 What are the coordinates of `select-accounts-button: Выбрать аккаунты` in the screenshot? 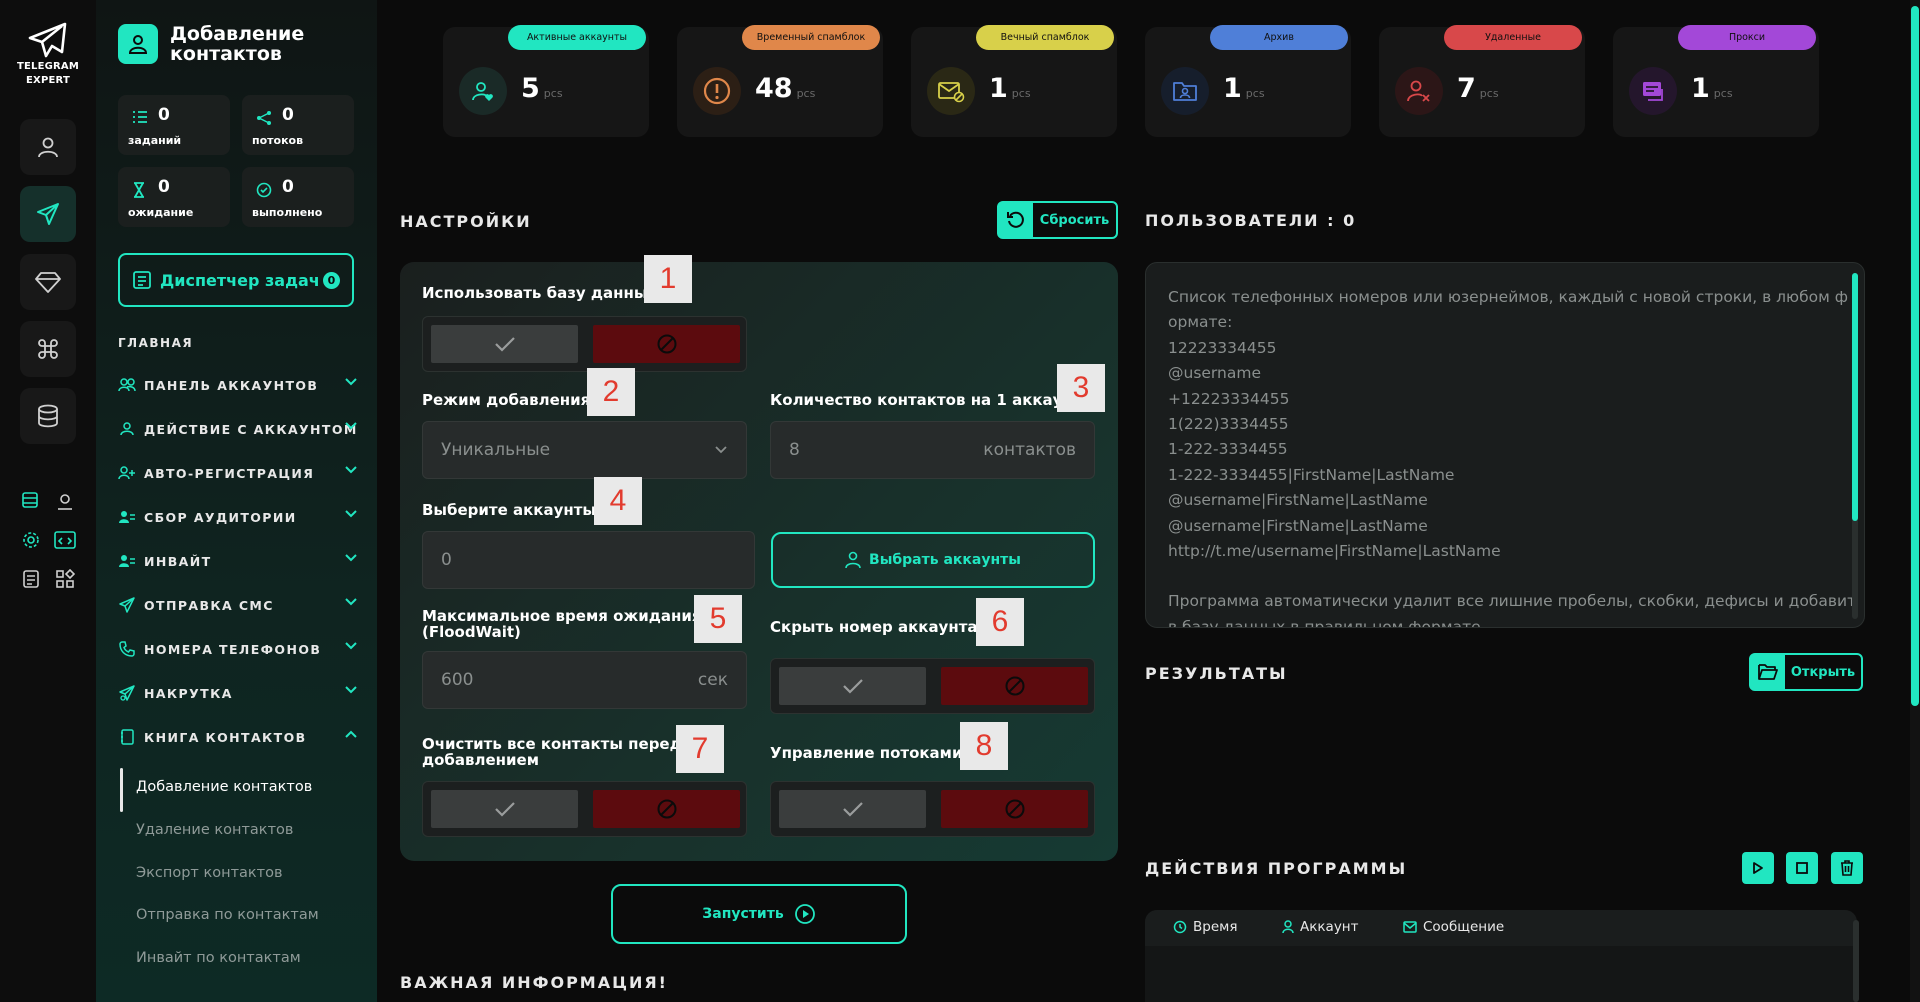 It's located at (933, 560).